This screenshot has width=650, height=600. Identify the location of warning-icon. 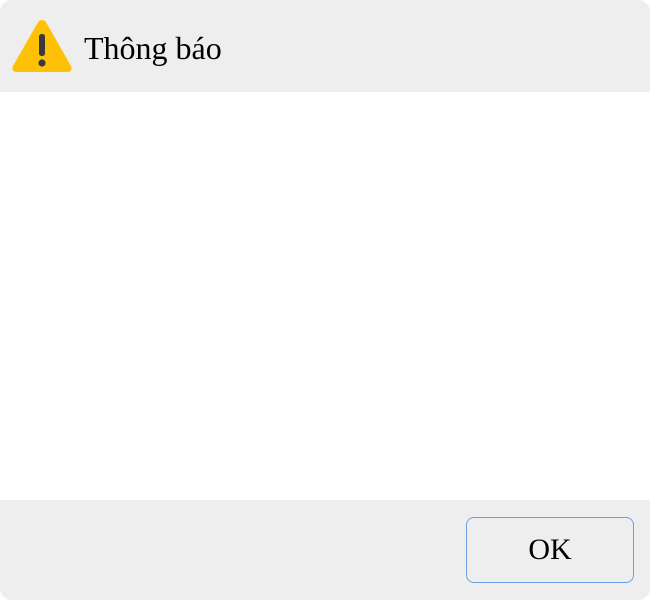
(42, 46).